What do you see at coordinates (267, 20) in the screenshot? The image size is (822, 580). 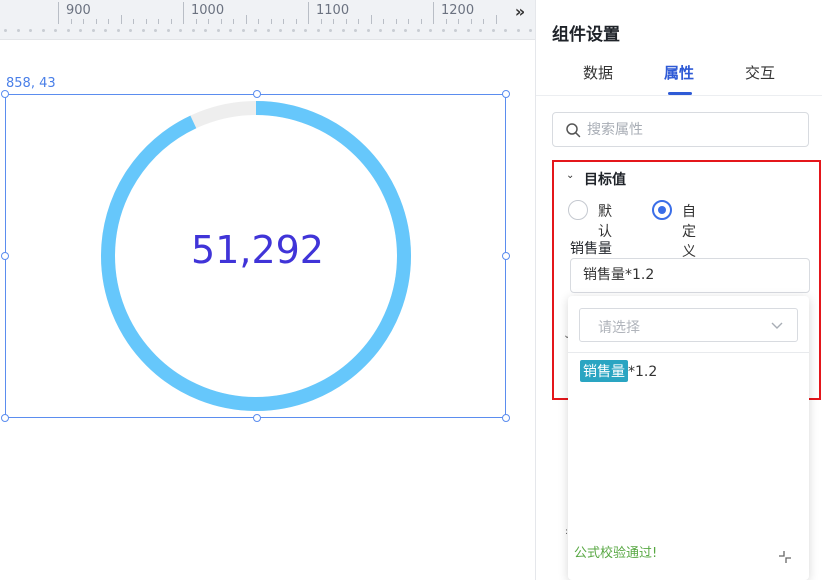 I see `horizontal-ruler: 900 1000 1100 1200 »` at bounding box center [267, 20].